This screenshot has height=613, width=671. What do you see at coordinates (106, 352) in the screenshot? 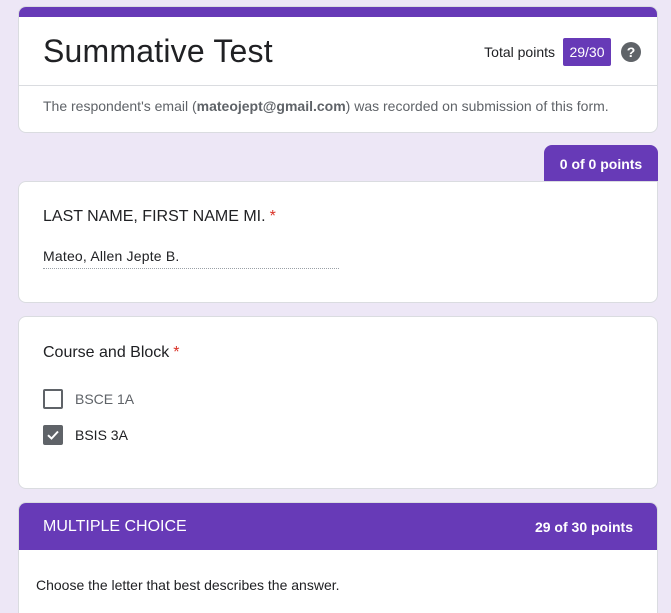
I see `course-question-label: Course and Block` at bounding box center [106, 352].